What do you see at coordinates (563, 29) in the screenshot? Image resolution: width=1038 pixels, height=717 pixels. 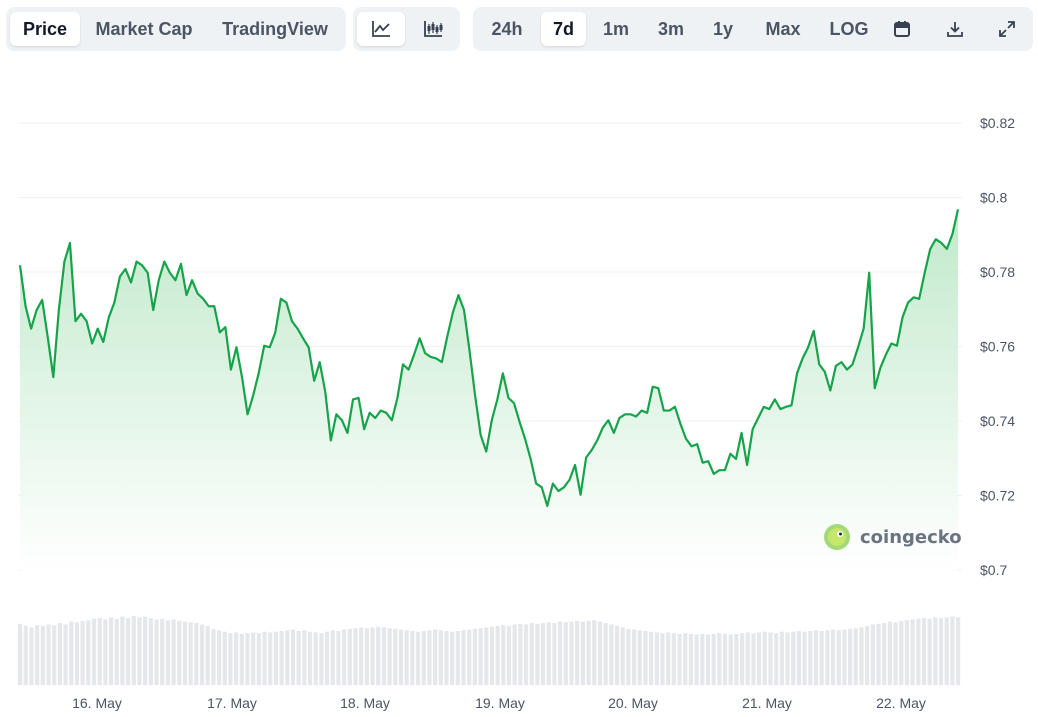 I see `range-7d: 7d` at bounding box center [563, 29].